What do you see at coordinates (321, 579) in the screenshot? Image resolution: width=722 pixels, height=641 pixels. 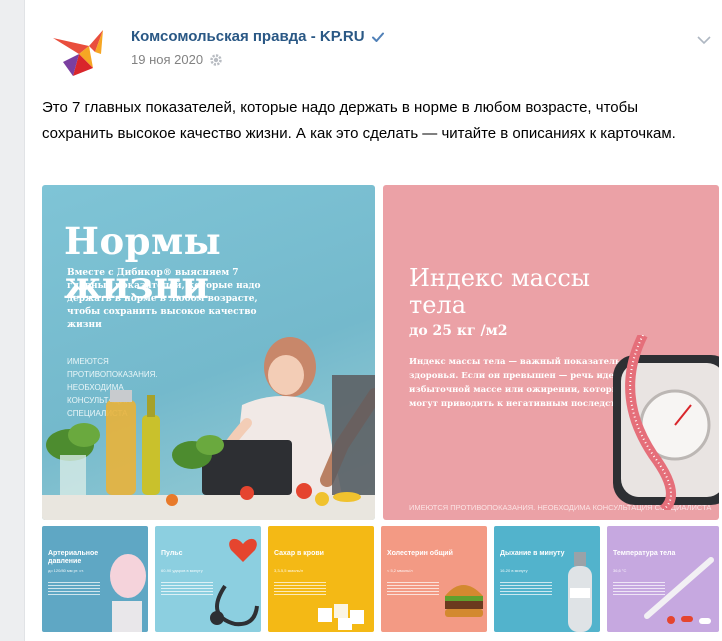 I see `thumb-blood-sugar: Сахар в крови 3,3-5,5 ммоль/л` at bounding box center [321, 579].